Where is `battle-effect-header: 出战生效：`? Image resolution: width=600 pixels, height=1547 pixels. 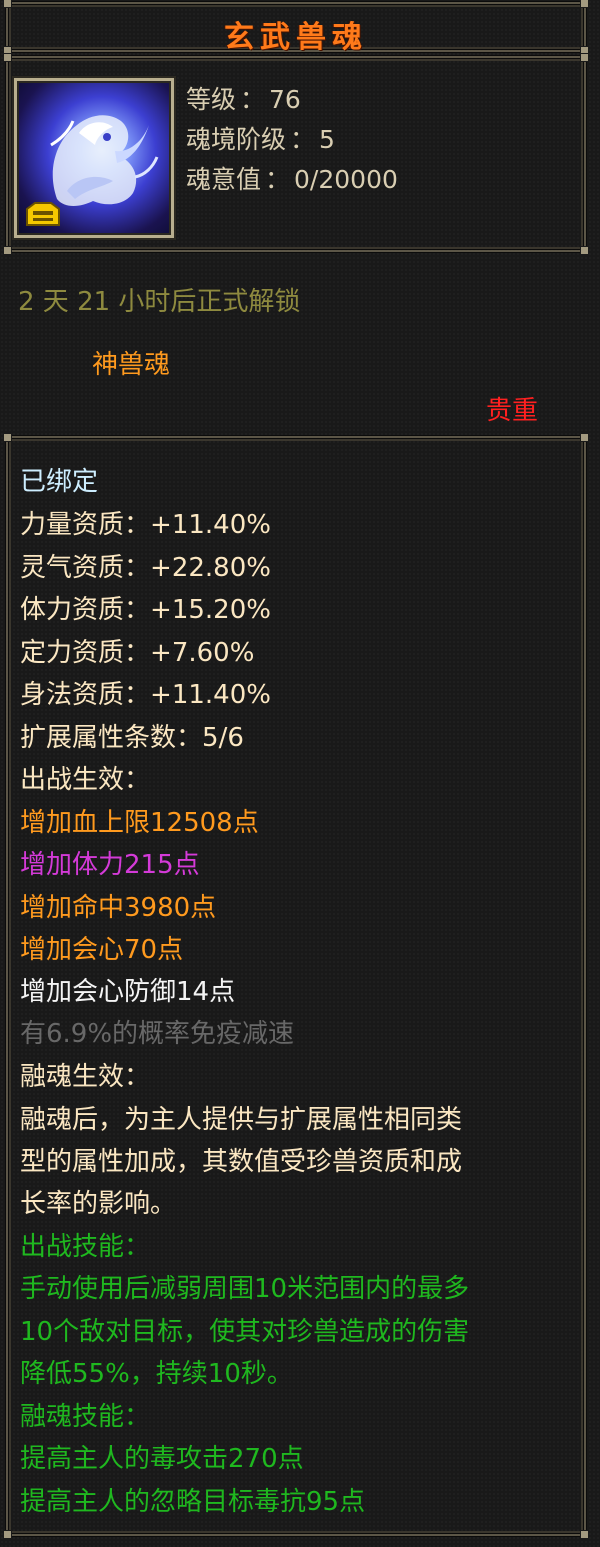 battle-effect-header: 出战生效： is located at coordinates (85, 780).